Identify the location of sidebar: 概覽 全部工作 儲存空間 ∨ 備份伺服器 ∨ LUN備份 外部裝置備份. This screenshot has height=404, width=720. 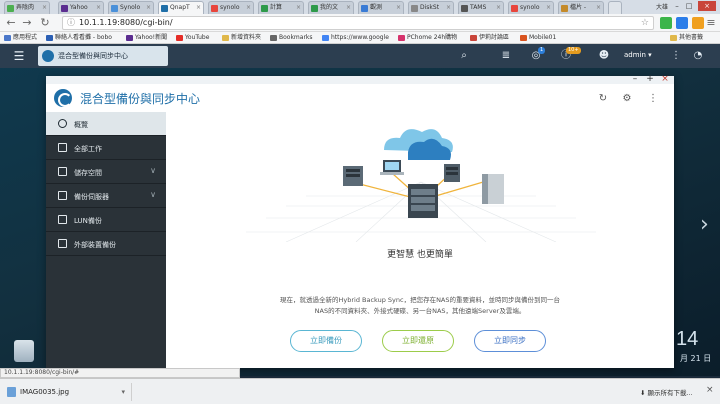
(106, 240).